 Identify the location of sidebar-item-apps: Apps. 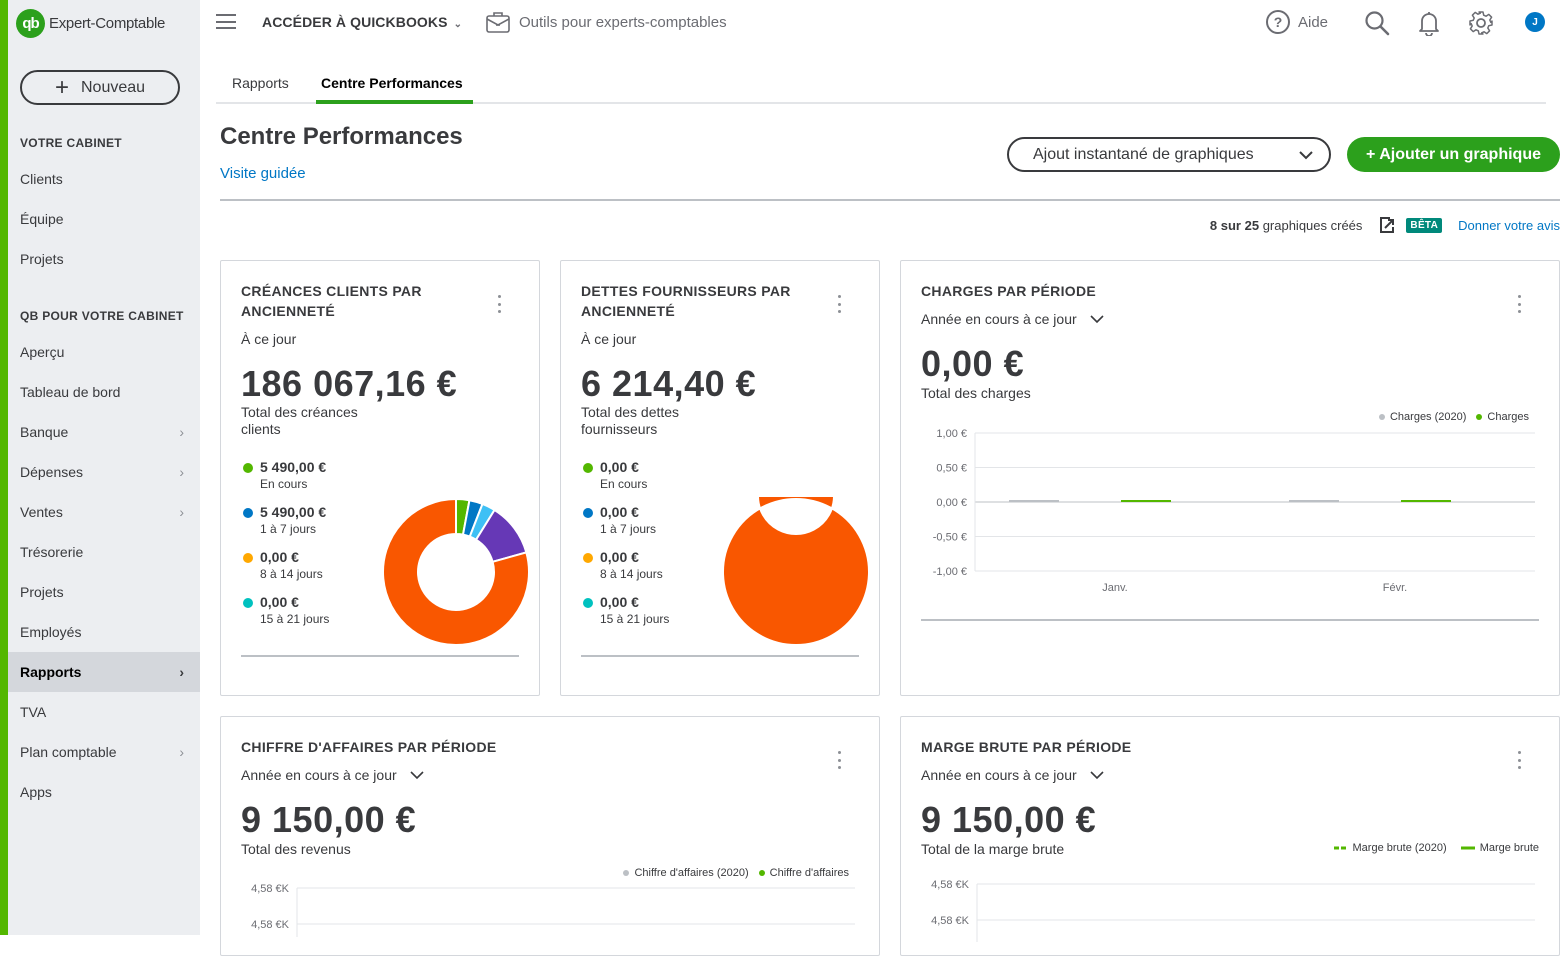
(104, 792).